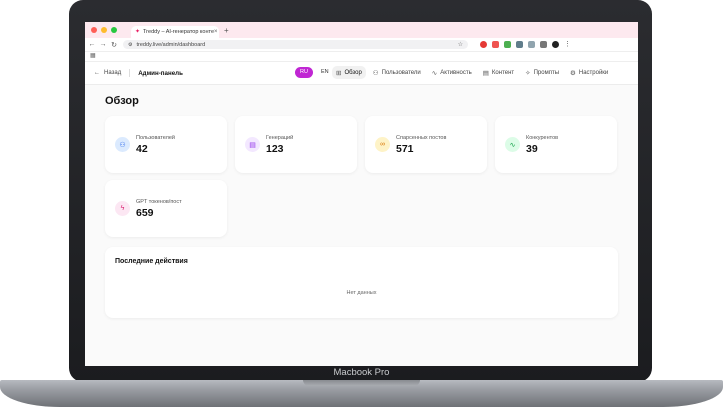 The image size is (723, 417). I want to click on device-model-label: Macbook Pro, so click(361, 372).